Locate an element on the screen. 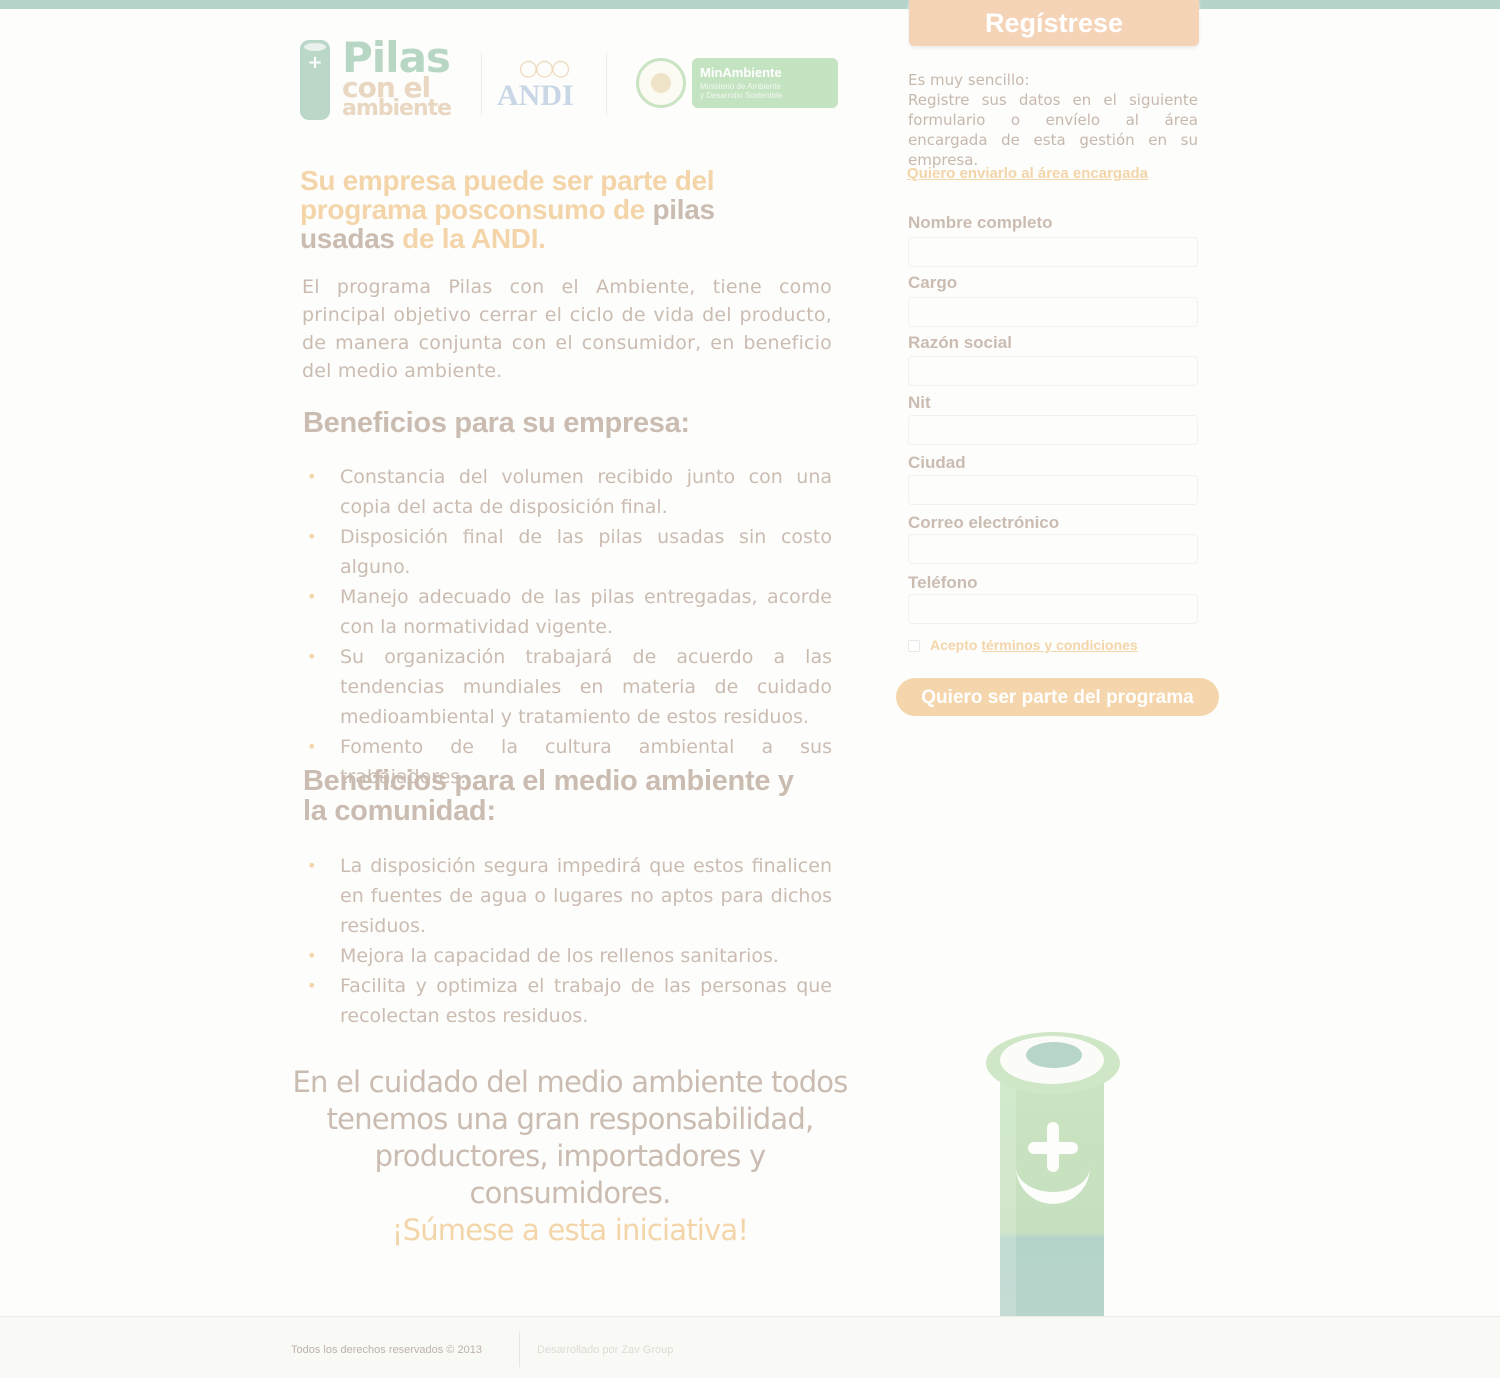 Image resolution: width=1500 pixels, height=1378 pixels. terms-link: términos y condiciones is located at coordinates (1059, 645).